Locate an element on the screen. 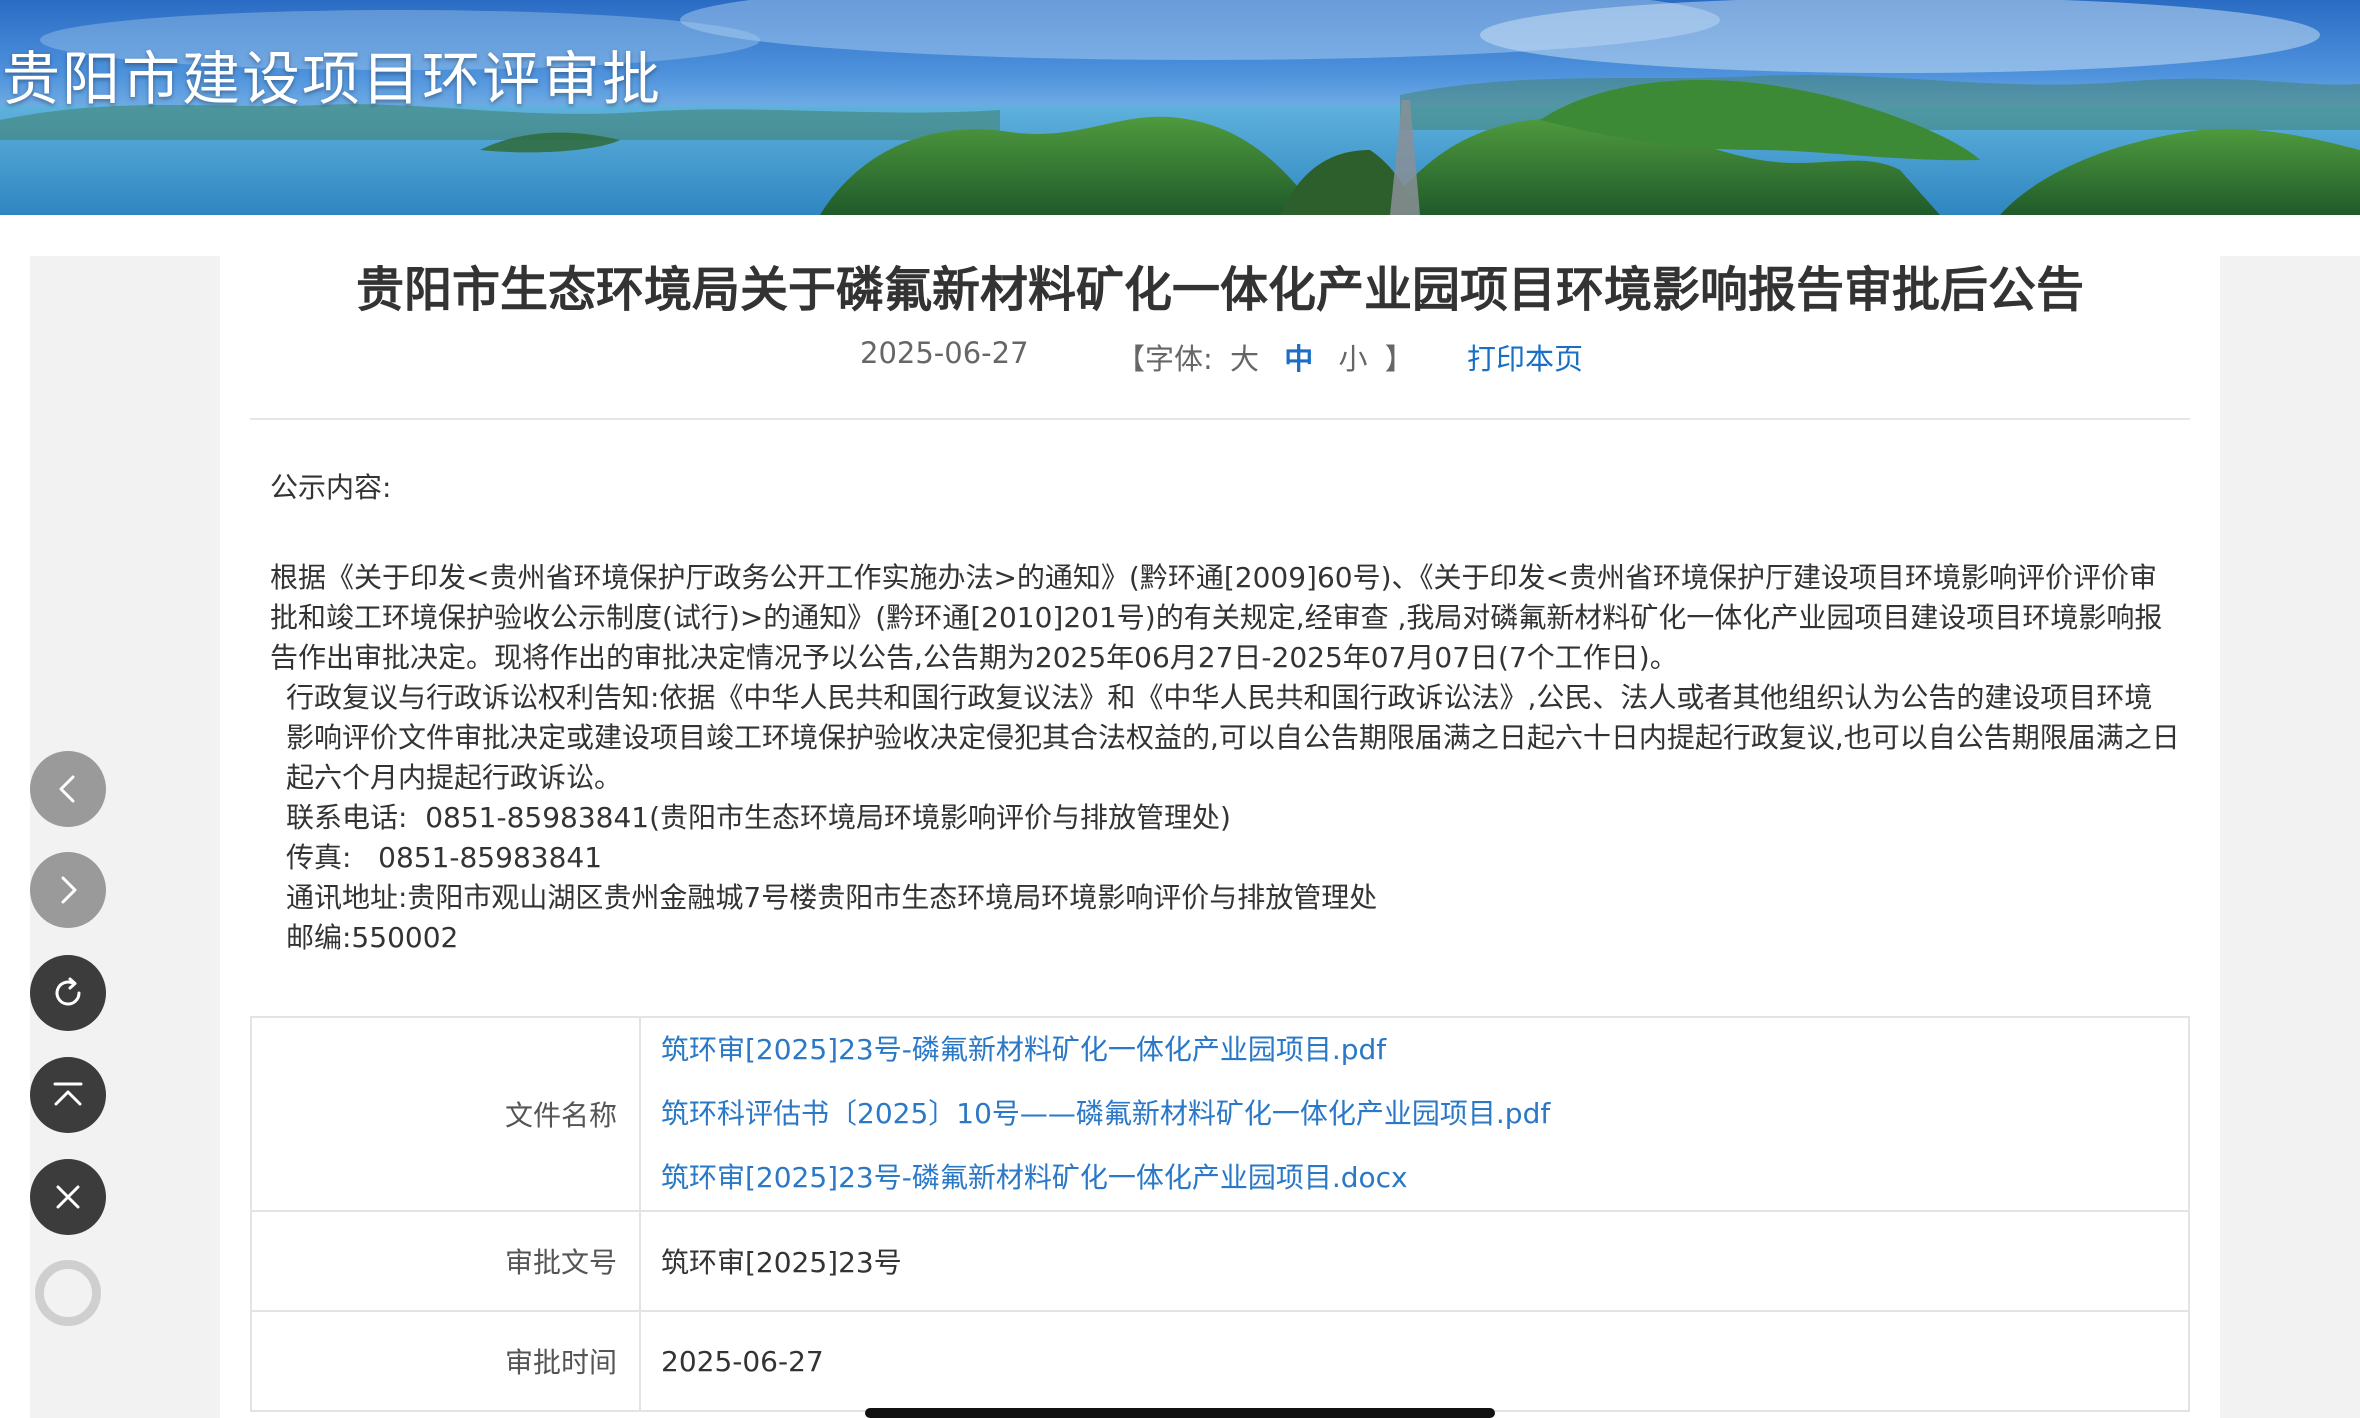 This screenshot has width=2360, height=1418. font-size-close-bracket: 】 is located at coordinates (1399, 359).